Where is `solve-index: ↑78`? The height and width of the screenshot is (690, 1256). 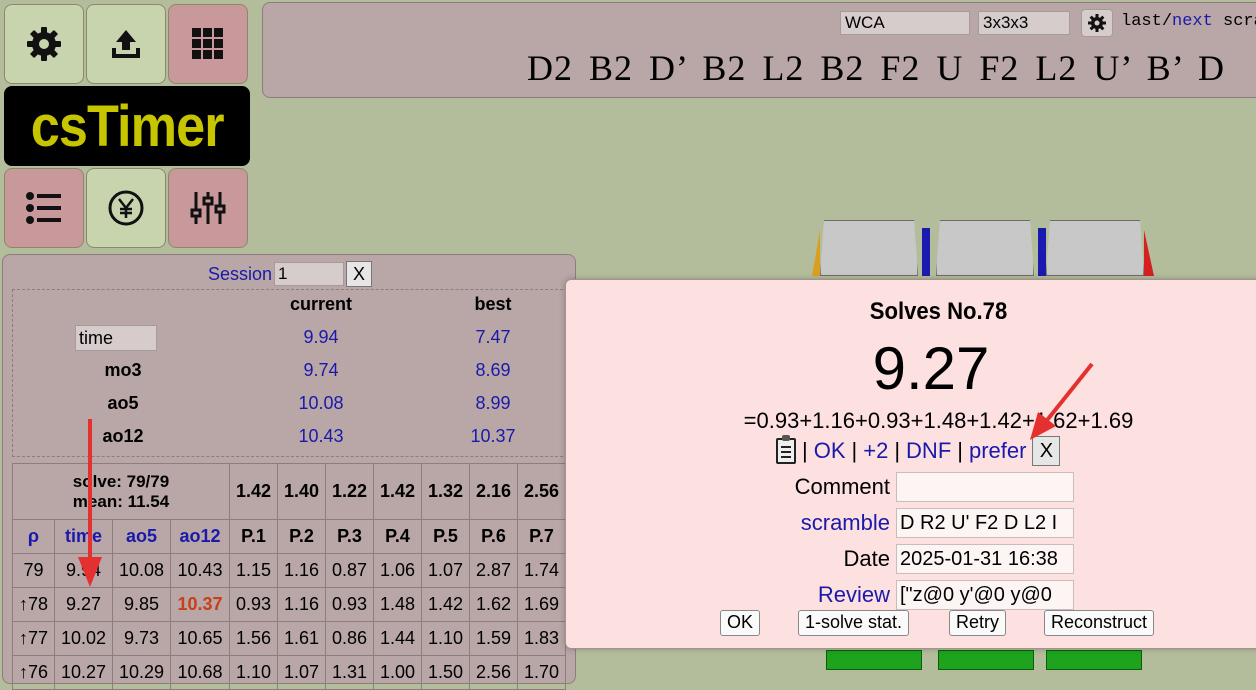 solve-index: ↑78 is located at coordinates (33, 604).